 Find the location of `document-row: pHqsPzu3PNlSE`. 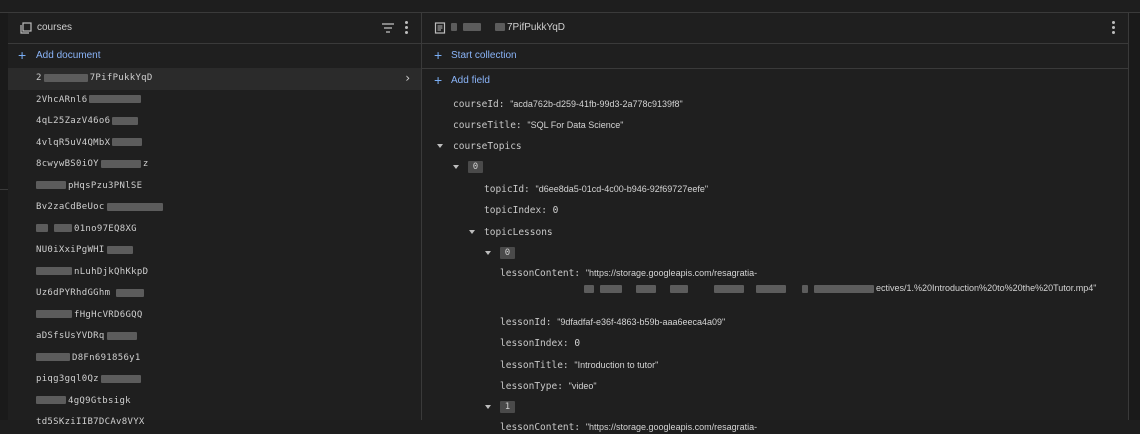

document-row: pHqsPzu3PNlSE is located at coordinates (214, 187).